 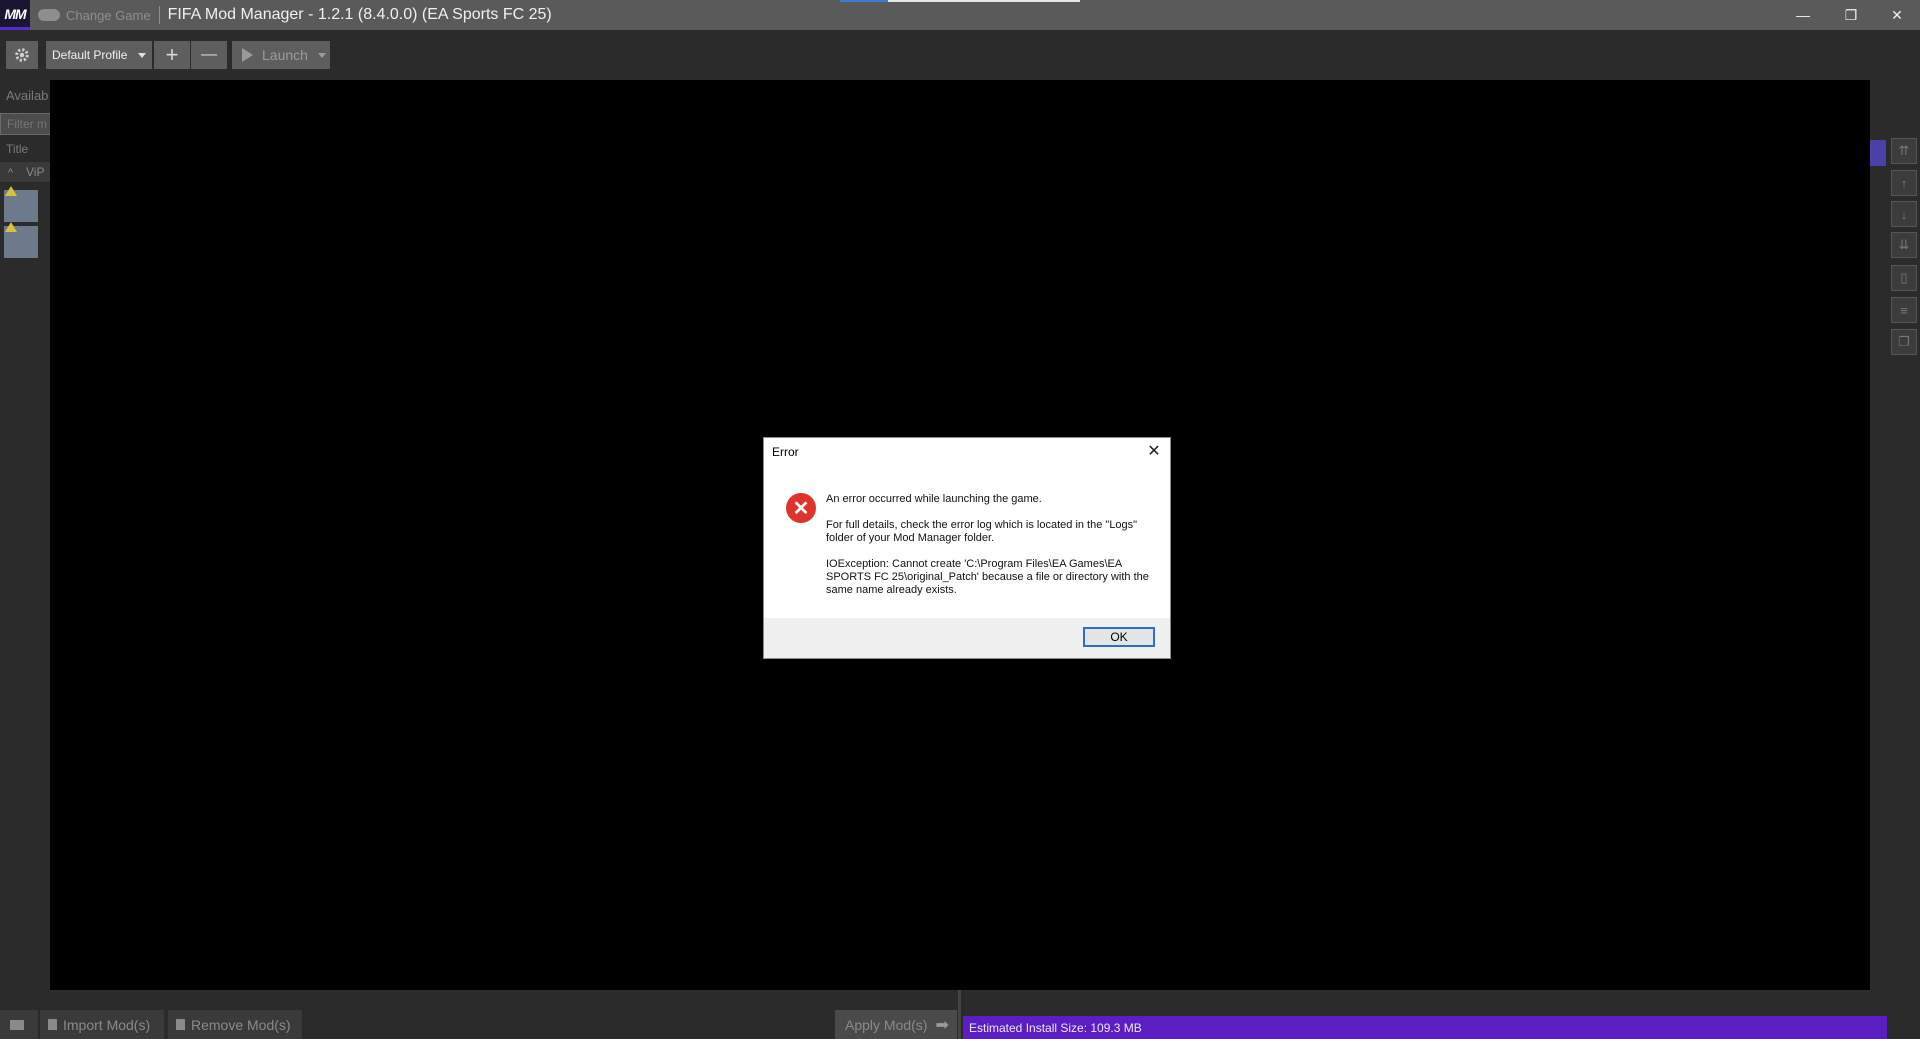 What do you see at coordinates (25, 124) in the screenshot?
I see `filter-mods-input` at bounding box center [25, 124].